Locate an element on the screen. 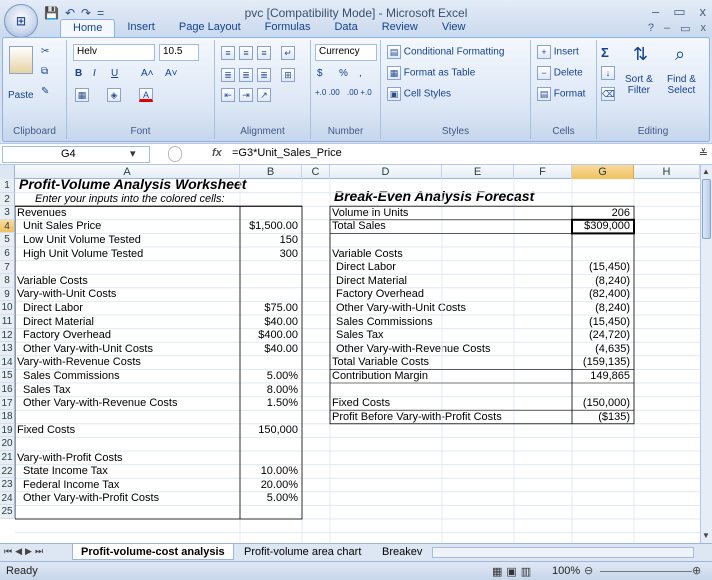  increase-indent-icon: ⇥ is located at coordinates (246, 95).